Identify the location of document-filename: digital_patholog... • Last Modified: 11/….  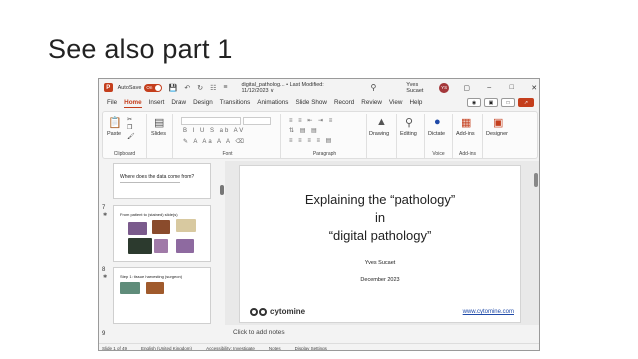
(297, 88).